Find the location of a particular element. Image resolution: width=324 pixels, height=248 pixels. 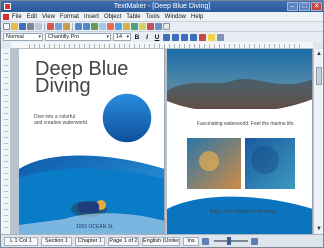

blue-bottom-wave is located at coordinates (239, 215).